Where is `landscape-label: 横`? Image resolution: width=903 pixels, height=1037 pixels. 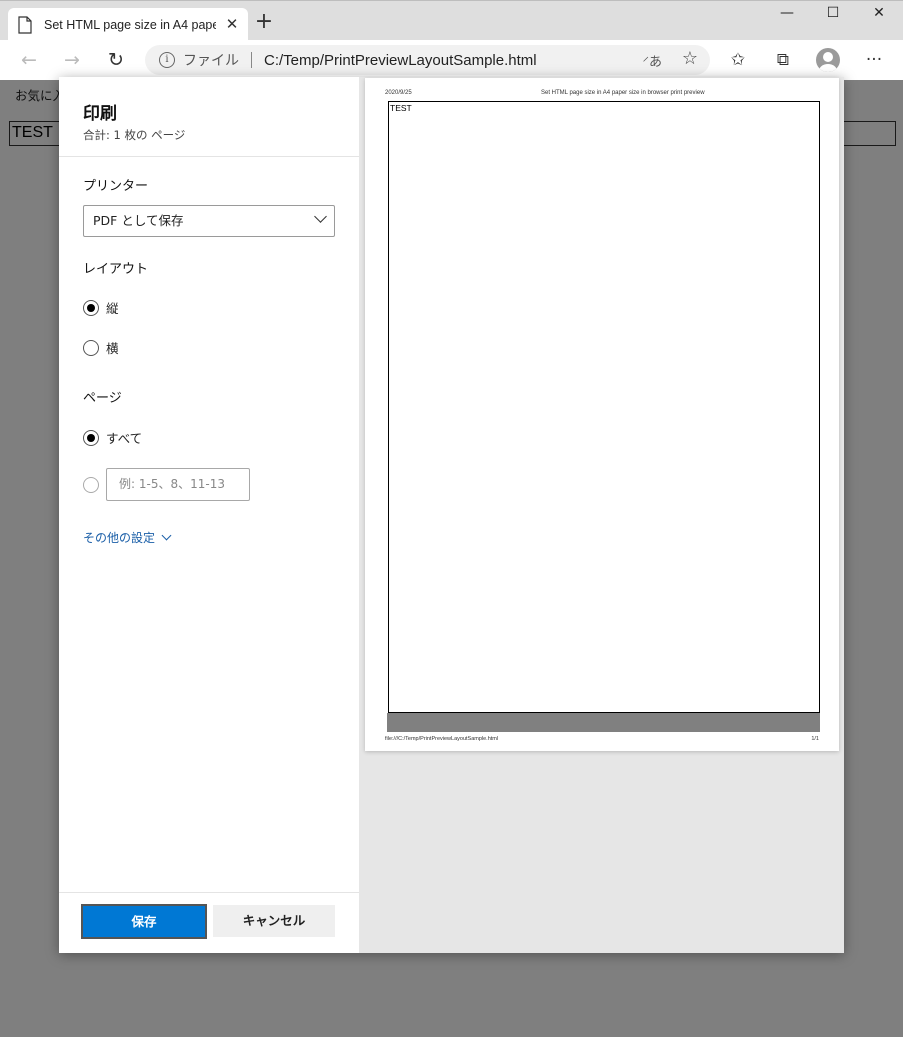 landscape-label: 横 is located at coordinates (112, 348).